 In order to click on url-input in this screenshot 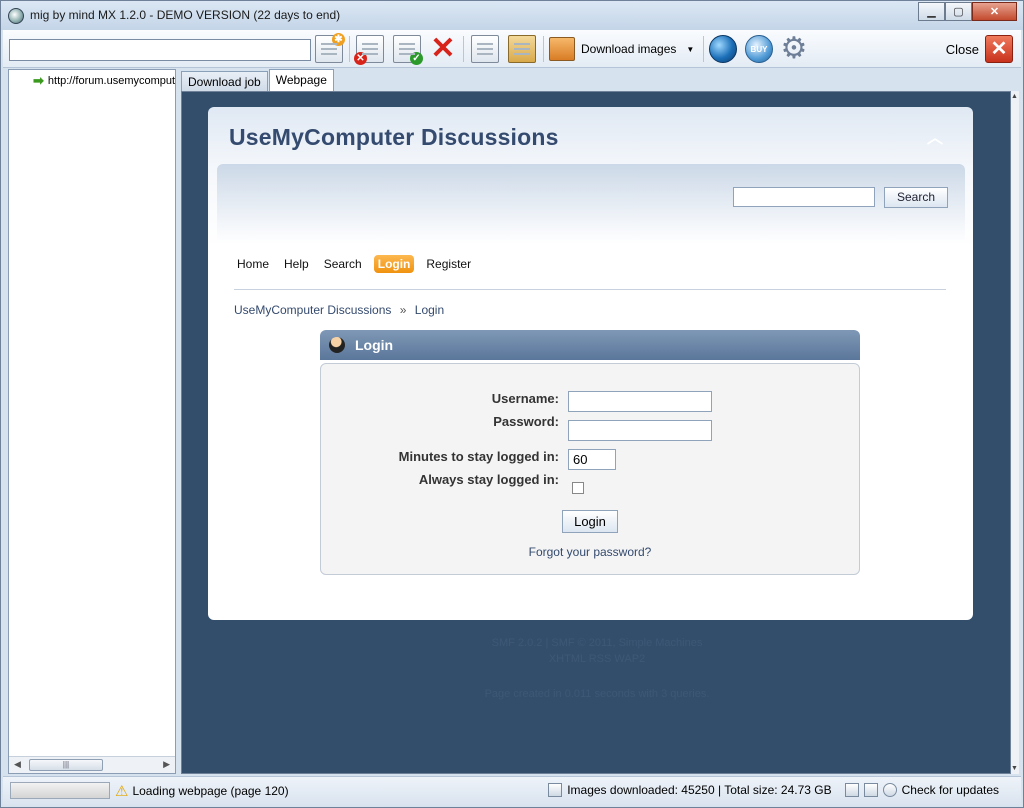, I will do `click(160, 50)`.